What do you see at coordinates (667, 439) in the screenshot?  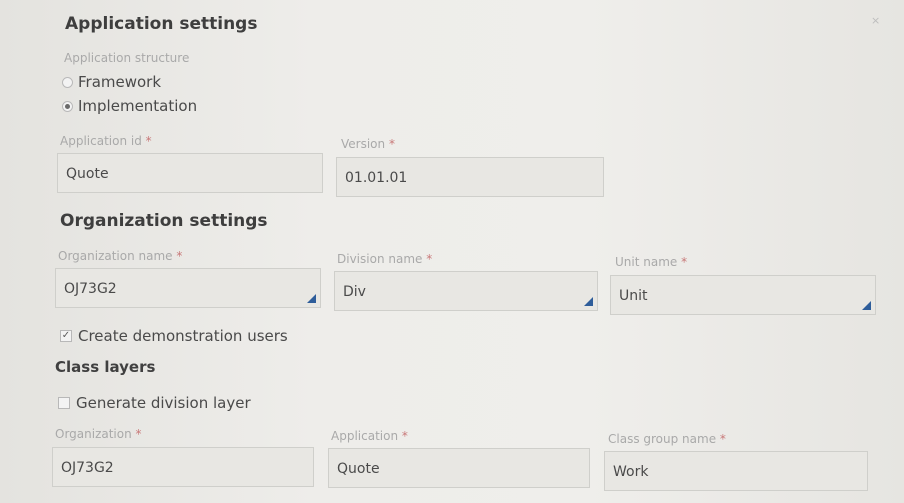 I see `class-group-name-label: Class group name *` at bounding box center [667, 439].